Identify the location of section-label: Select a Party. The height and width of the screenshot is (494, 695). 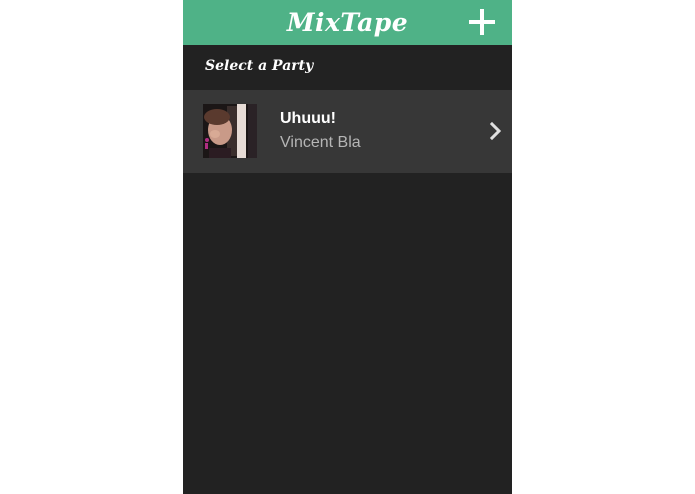
(259, 66).